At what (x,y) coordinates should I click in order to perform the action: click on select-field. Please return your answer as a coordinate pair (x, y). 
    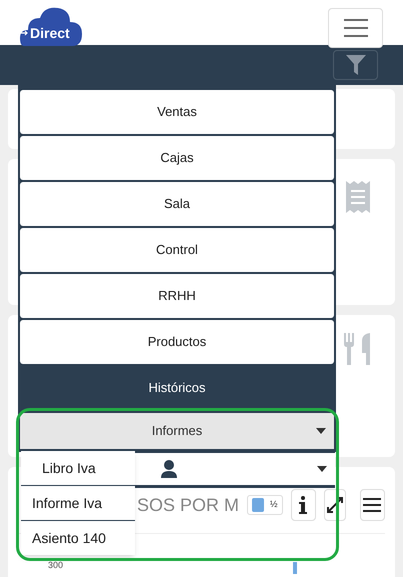
    Looking at the image, I should click on (235, 469).